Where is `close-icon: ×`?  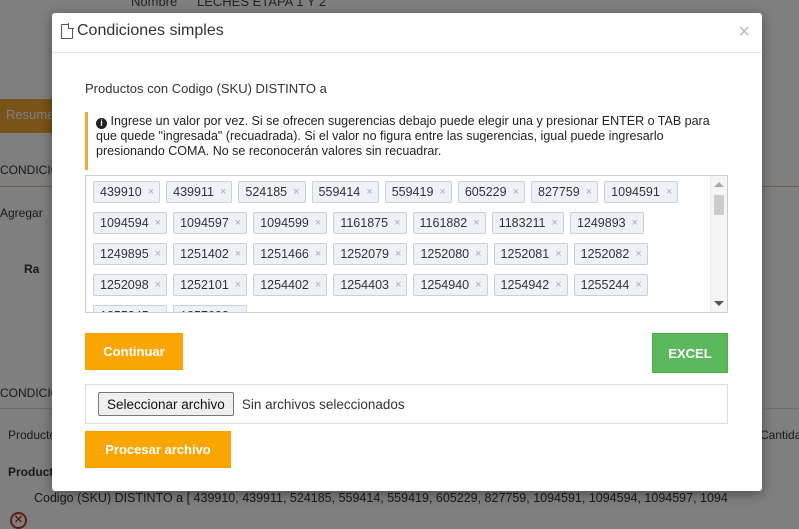
close-icon: × is located at coordinates (744, 32).